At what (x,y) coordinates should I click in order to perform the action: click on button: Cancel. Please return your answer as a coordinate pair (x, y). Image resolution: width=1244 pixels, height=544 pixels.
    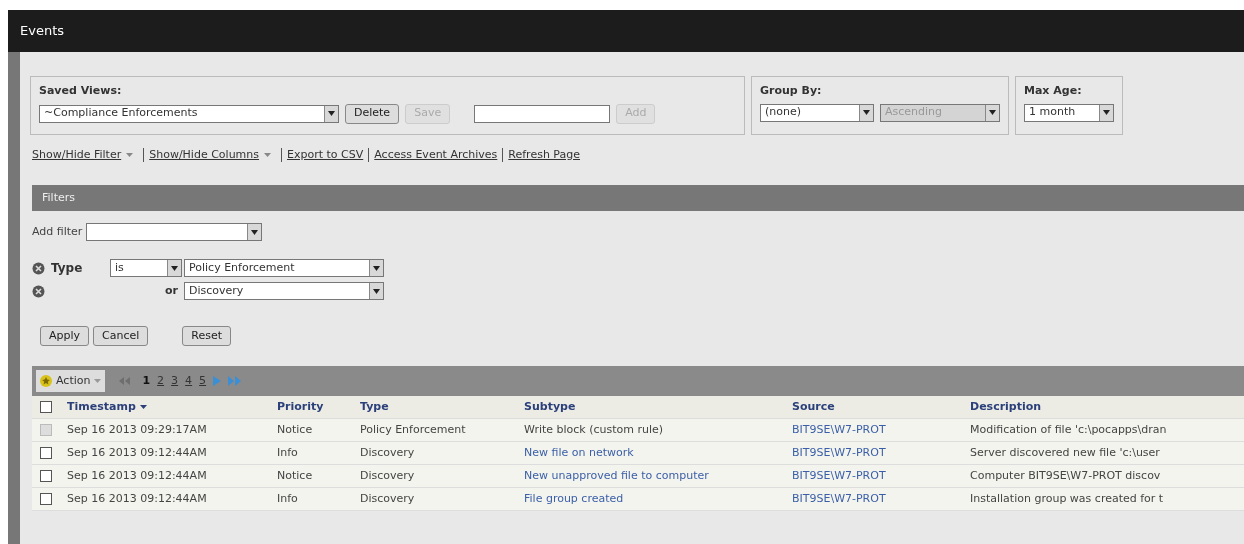
    Looking at the image, I should click on (121, 336).